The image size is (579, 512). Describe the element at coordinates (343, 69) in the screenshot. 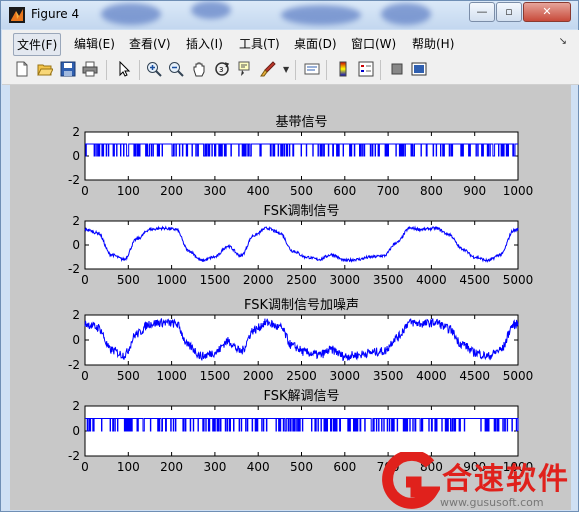

I see `colorbar-icon` at that location.